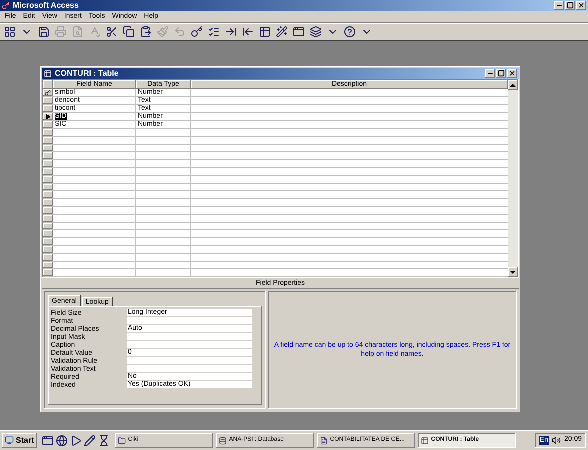 This screenshot has width=588, height=450. Describe the element at coordinates (129, 32) in the screenshot. I see `copy-icon` at that location.